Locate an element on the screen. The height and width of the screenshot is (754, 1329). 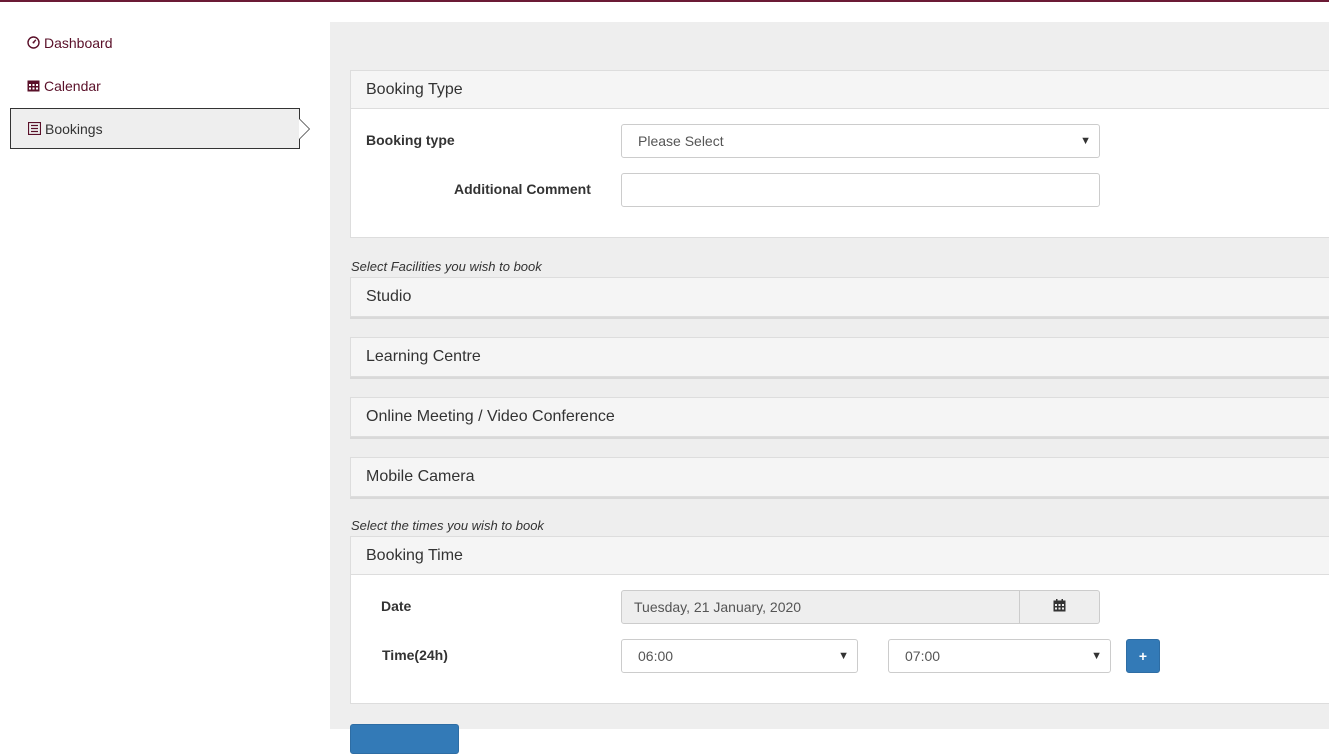
facility-panel-studio: Studio is located at coordinates (839, 297).